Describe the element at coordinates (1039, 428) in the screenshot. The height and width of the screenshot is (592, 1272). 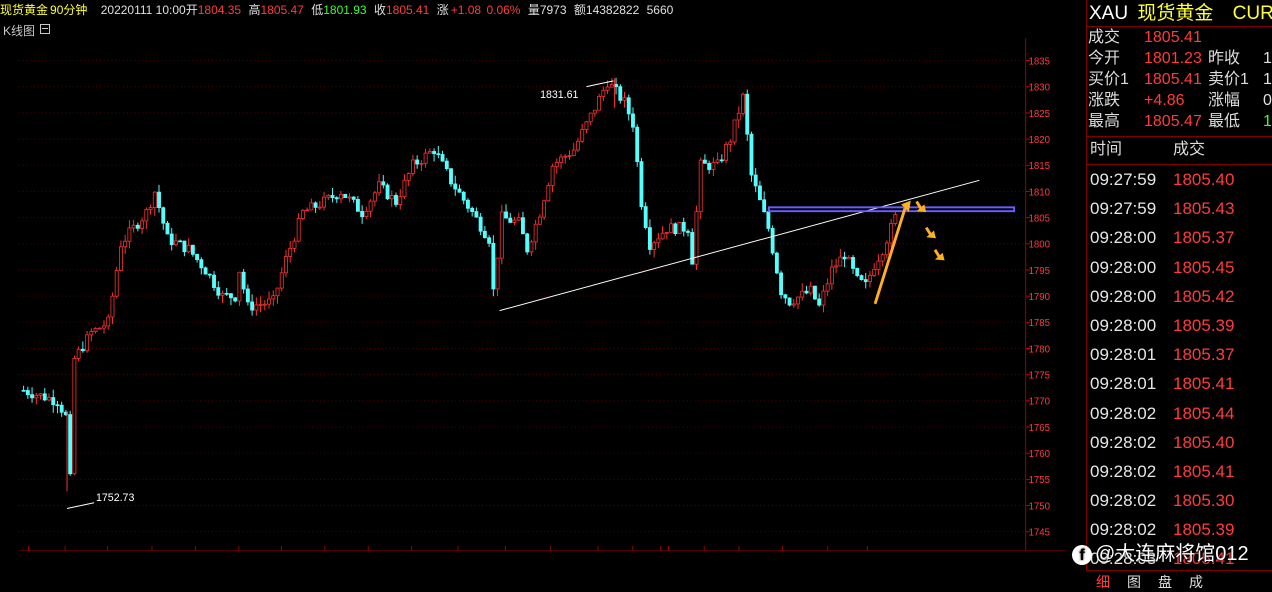
I see `price-tick-label: 1765` at that location.